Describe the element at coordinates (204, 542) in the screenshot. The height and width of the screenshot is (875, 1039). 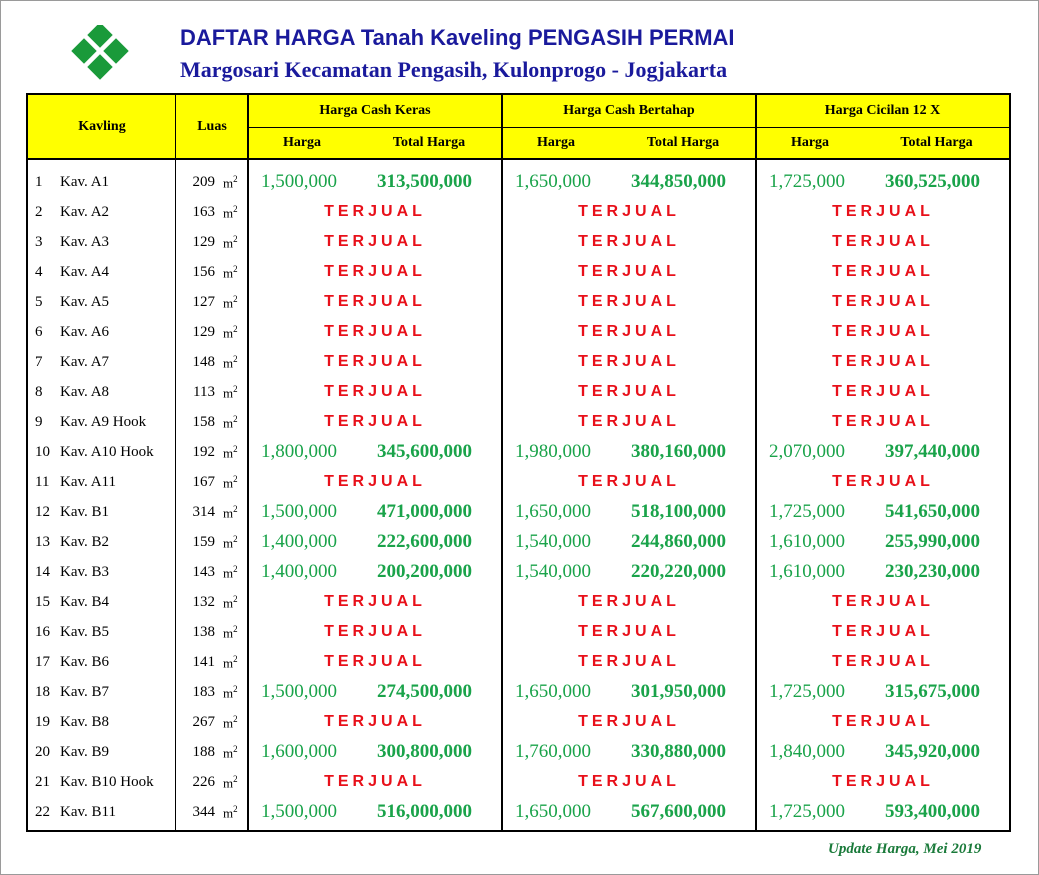
I see `luas-value: 159` at that location.